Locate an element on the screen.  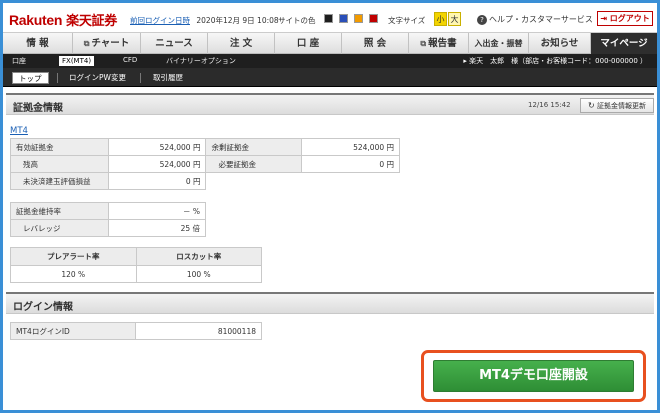
margin-timestamp: 12/16 15:42 is located at coordinates (549, 105).